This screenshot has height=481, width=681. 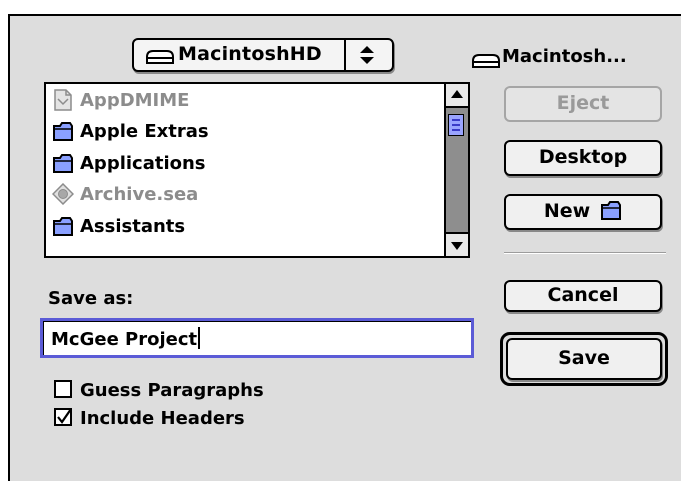 What do you see at coordinates (149, 418) in the screenshot?
I see `include-headers-checkbox: Include Headers` at bounding box center [149, 418].